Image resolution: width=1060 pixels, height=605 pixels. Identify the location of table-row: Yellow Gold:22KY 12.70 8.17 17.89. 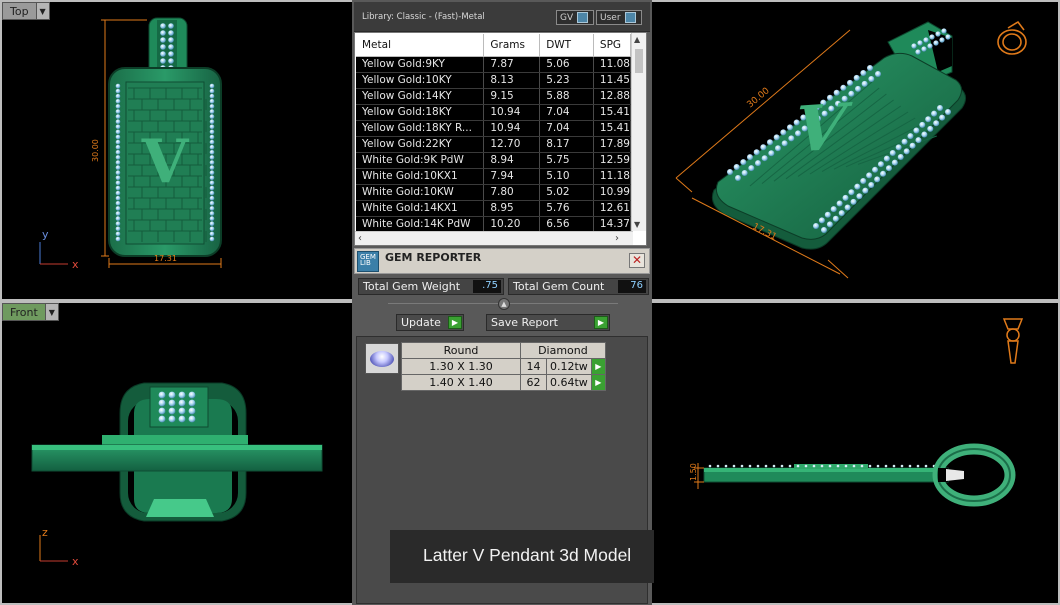
(494, 144).